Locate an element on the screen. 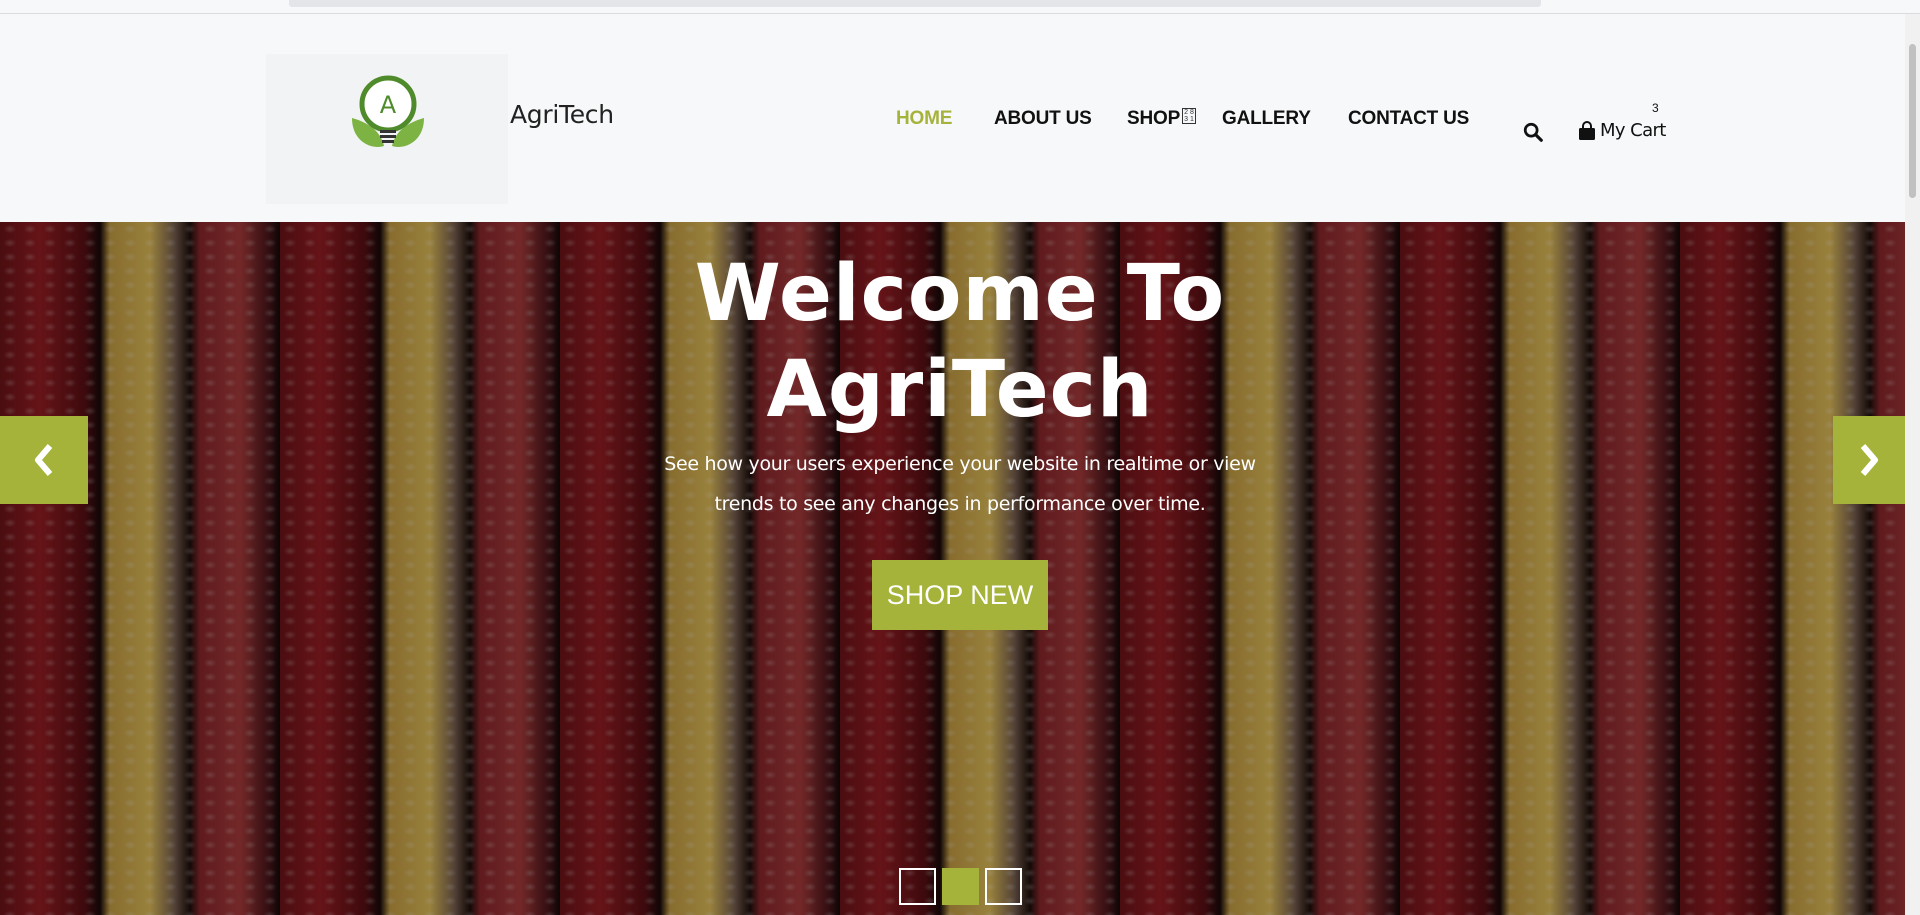 The image size is (1920, 915). cart-label: My Cart is located at coordinates (1633, 130).